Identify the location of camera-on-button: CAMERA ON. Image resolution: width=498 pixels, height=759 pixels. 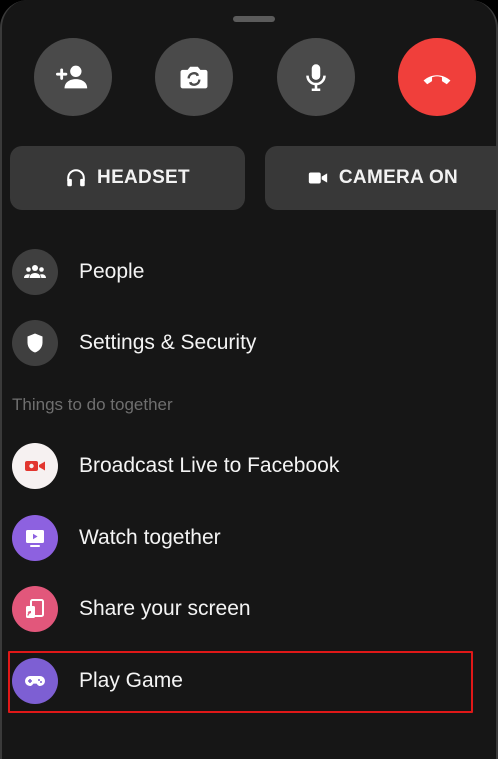
(380, 178).